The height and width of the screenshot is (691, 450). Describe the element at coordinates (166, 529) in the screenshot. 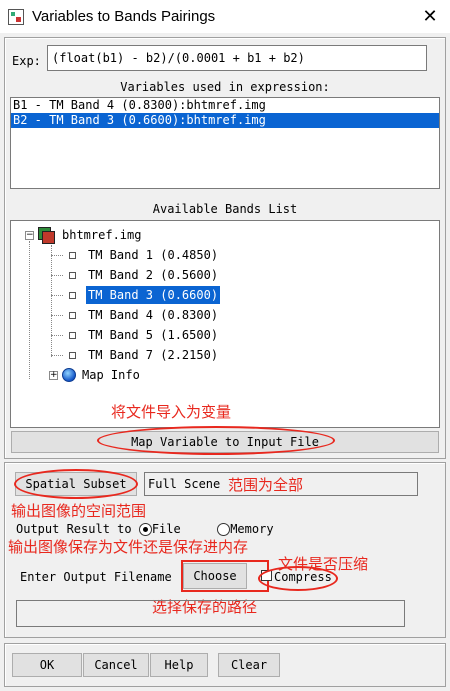

I see `radio-file-label: File` at that location.